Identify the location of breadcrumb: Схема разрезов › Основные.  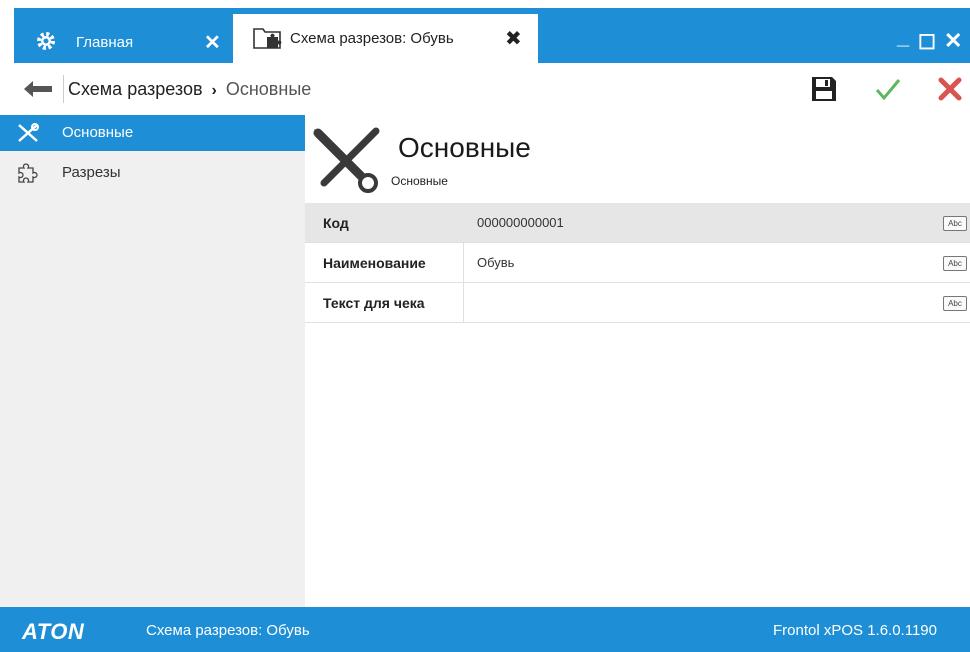
(189, 89).